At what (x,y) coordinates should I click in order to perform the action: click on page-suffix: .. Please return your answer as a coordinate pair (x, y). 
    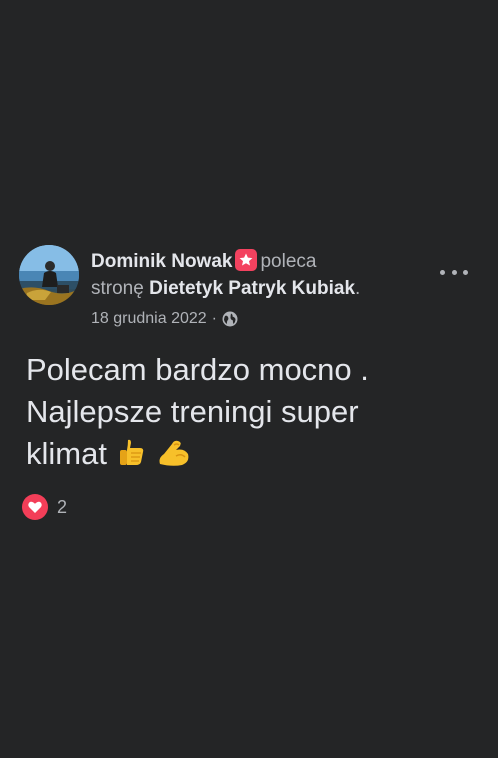
    Looking at the image, I should click on (358, 288).